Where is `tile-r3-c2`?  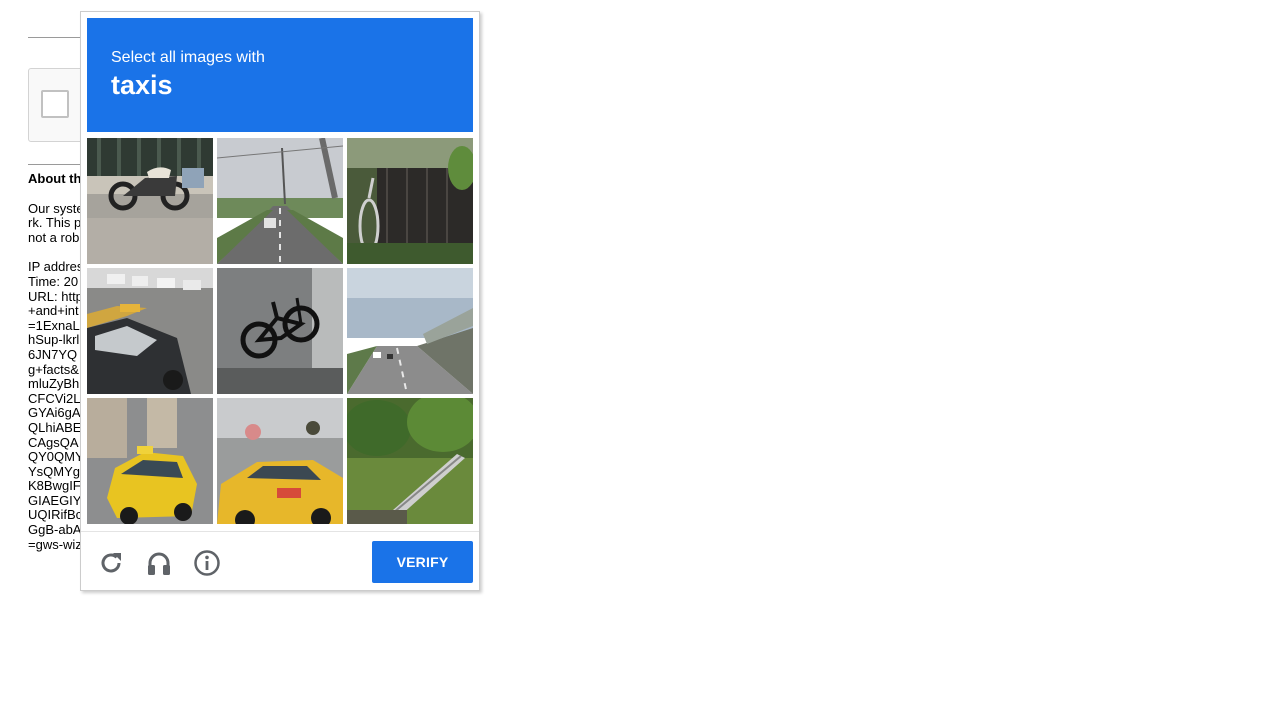 tile-r3-c2 is located at coordinates (280, 461).